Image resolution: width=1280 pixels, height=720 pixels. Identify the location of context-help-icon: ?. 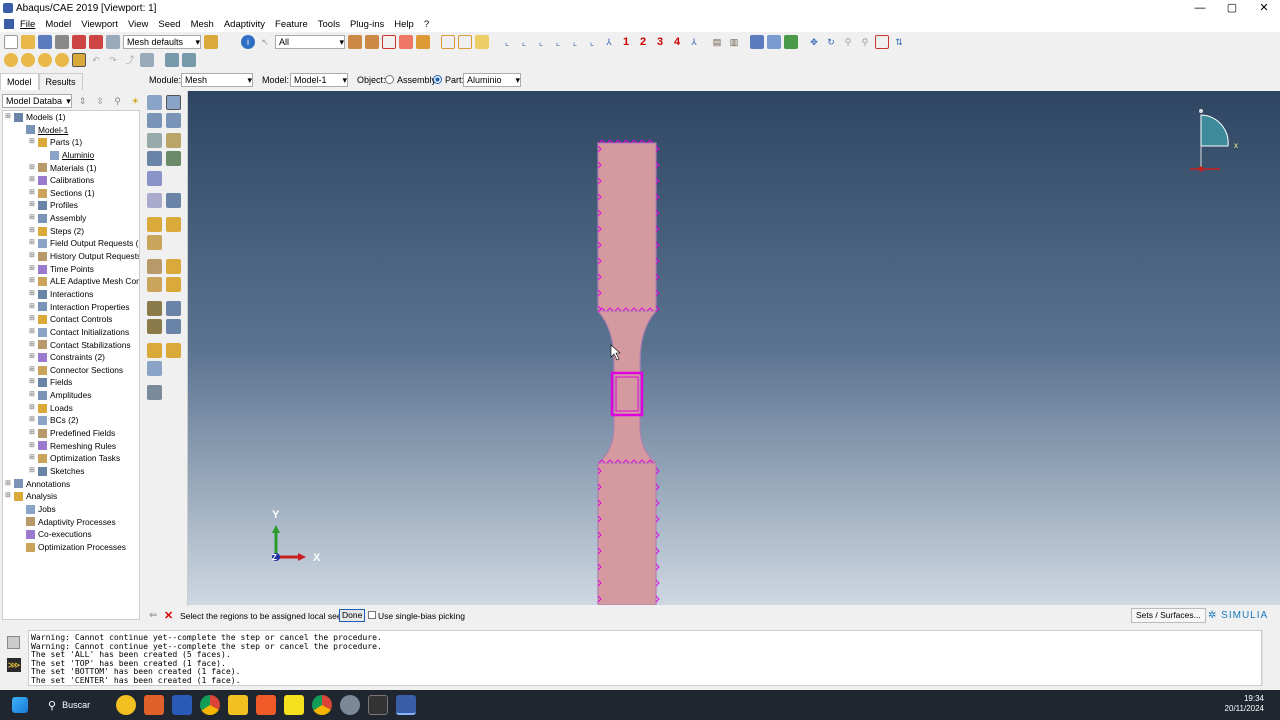
(426, 24).